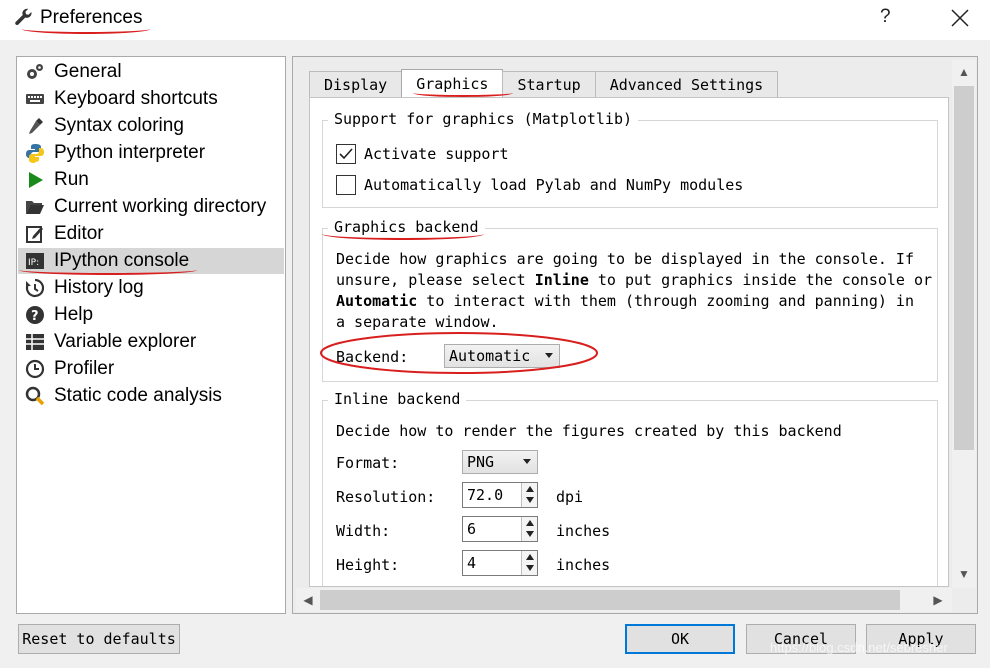 The width and height of the screenshot is (990, 668). What do you see at coordinates (472, 563) in the screenshot?
I see `height-value: 4` at bounding box center [472, 563].